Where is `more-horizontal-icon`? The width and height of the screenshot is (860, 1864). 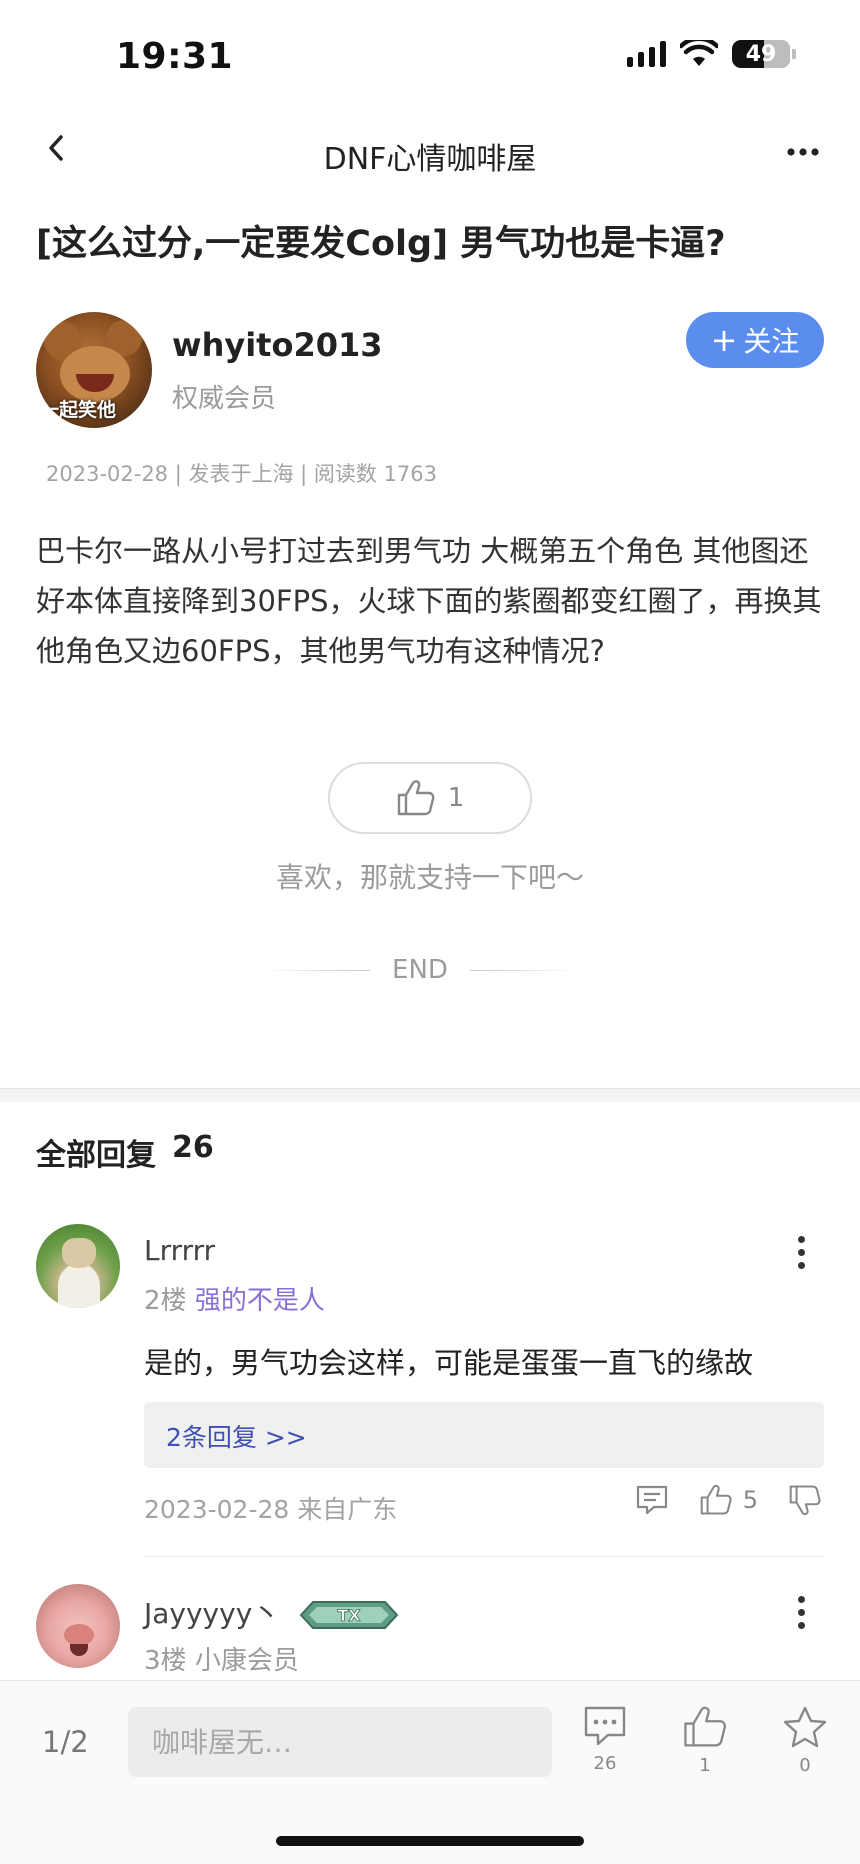 more-horizontal-icon is located at coordinates (803, 152).